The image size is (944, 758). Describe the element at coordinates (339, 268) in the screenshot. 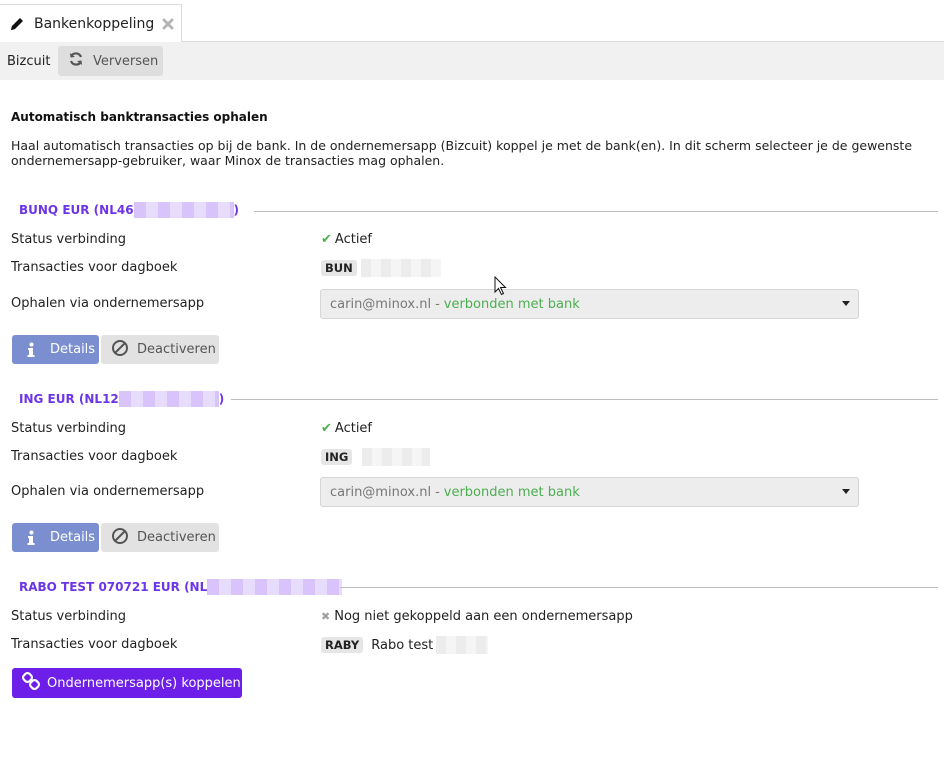

I see `journal-code: BUN` at that location.